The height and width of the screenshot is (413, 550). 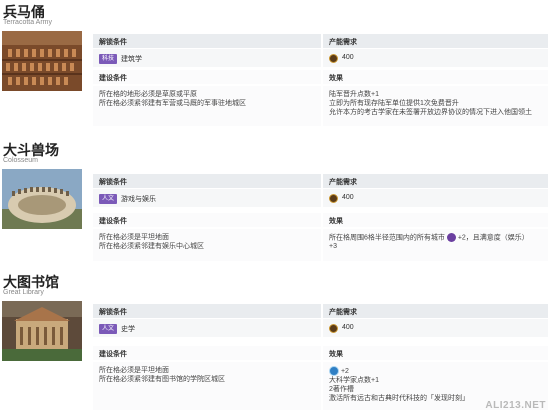 I want to click on effect-line: 所在格周围6格半径范围内的所有城市 +2，且满意度（娱乐）, so click(x=438, y=237).